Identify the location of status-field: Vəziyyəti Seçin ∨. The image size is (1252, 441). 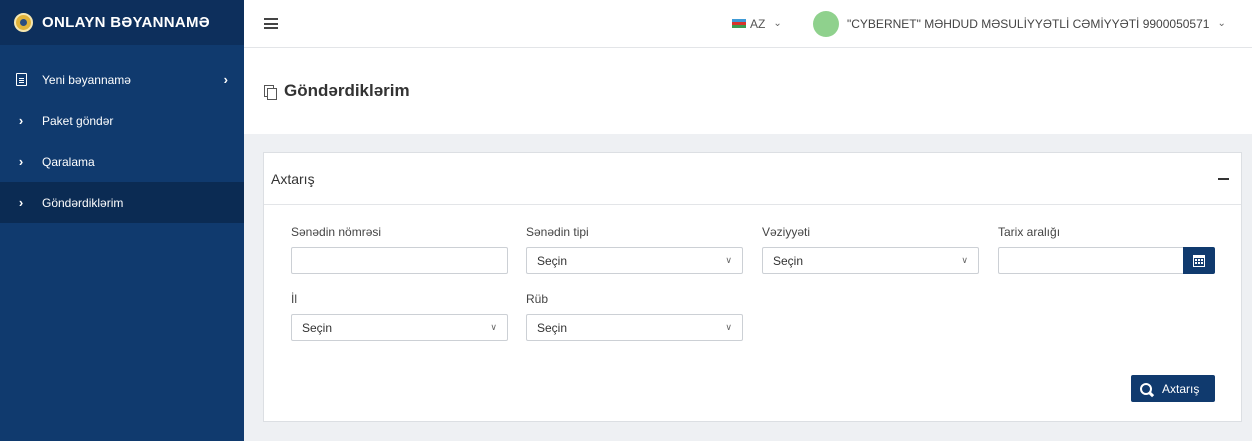
(870, 249).